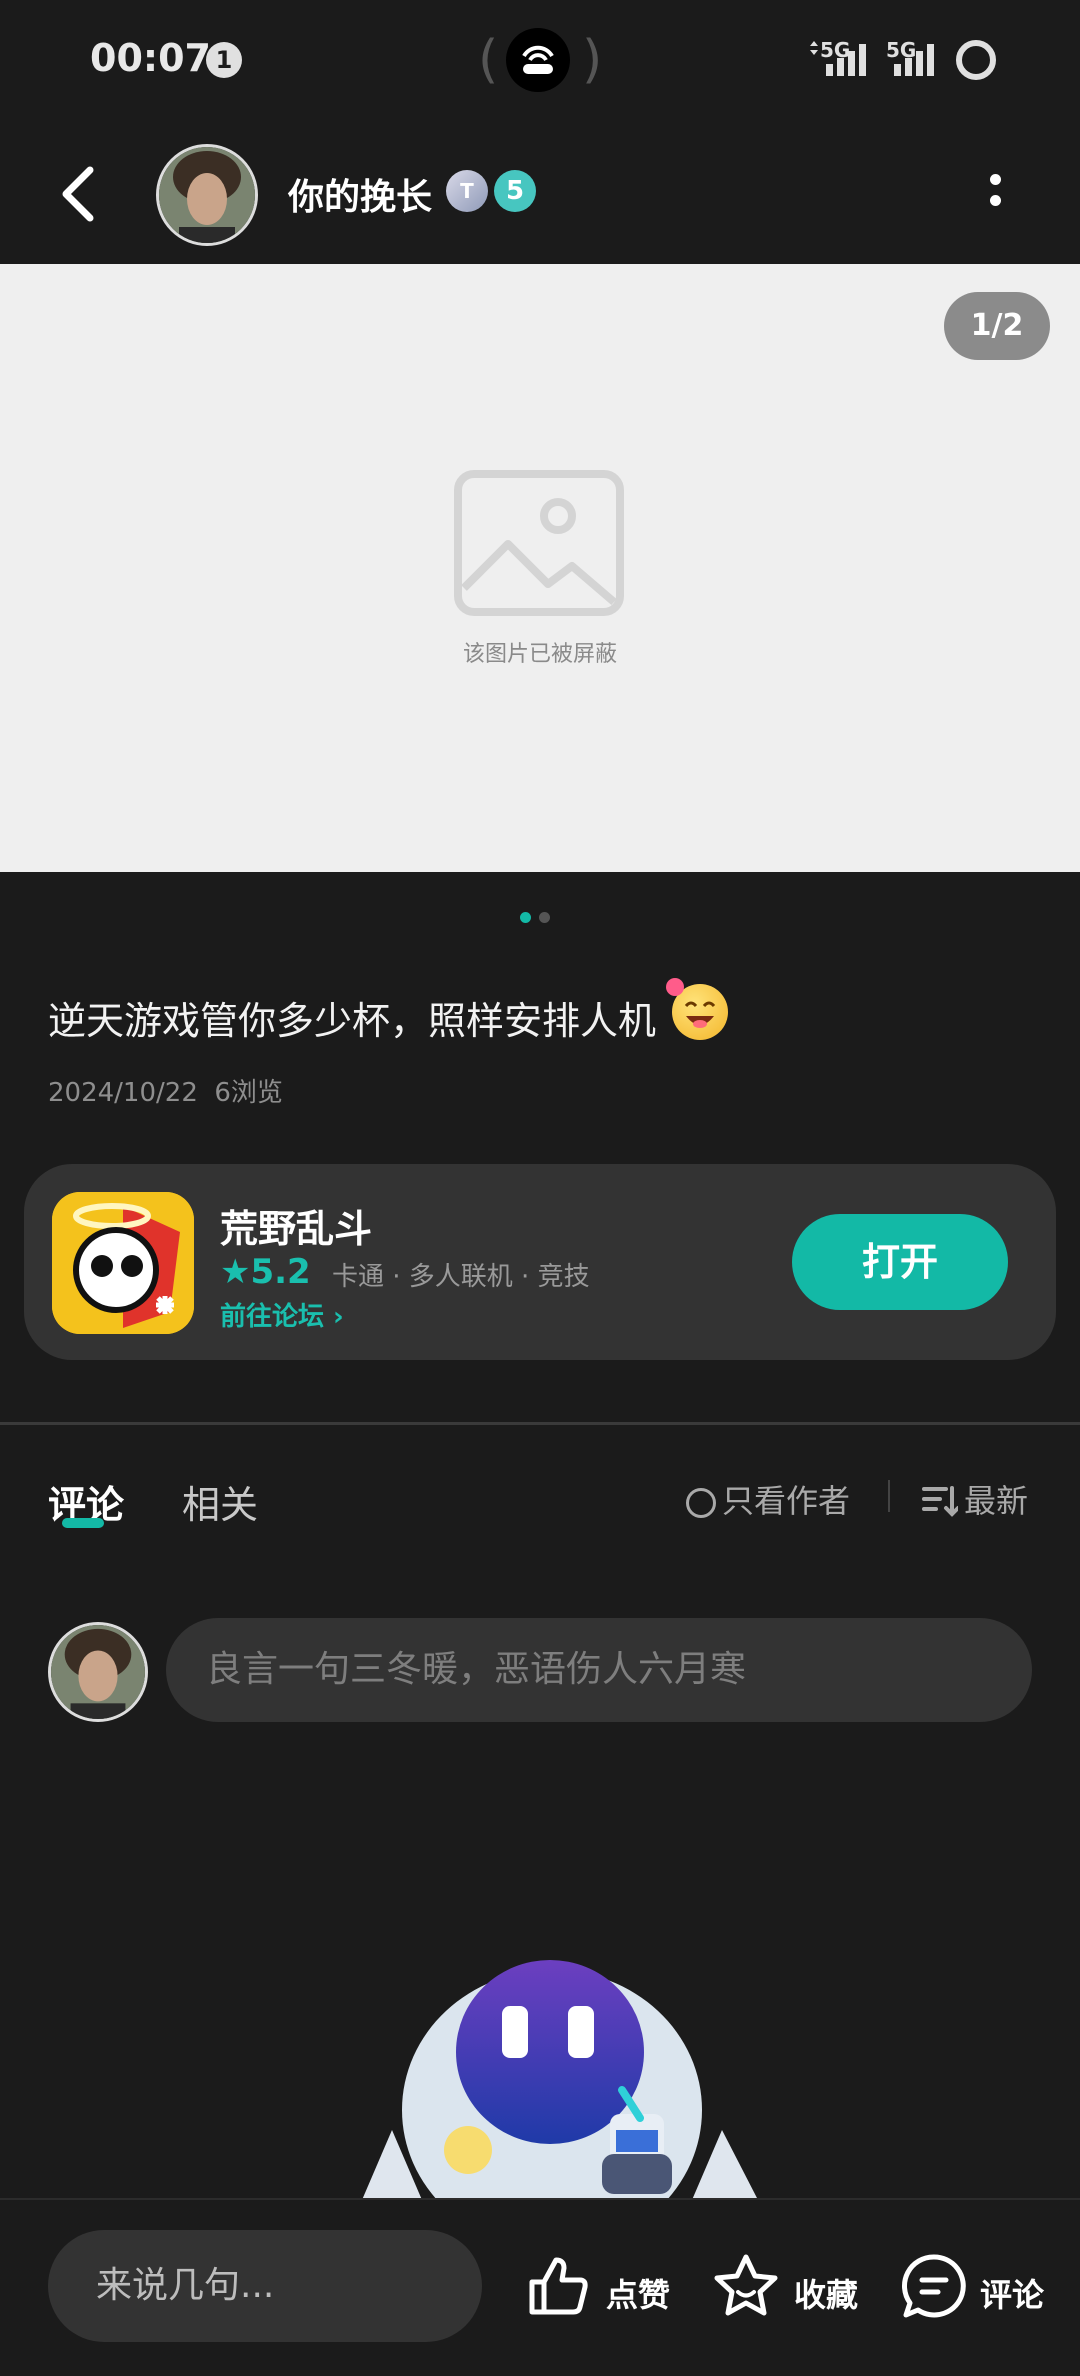 The width and height of the screenshot is (1080, 2376). Describe the element at coordinates (207, 195) in the screenshot. I see `author-avatar` at that location.